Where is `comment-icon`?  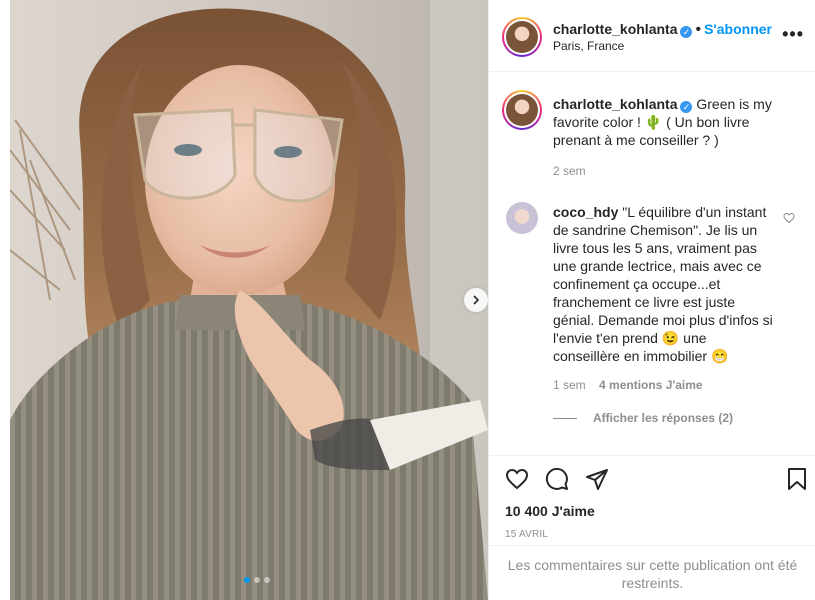 comment-icon is located at coordinates (557, 481).